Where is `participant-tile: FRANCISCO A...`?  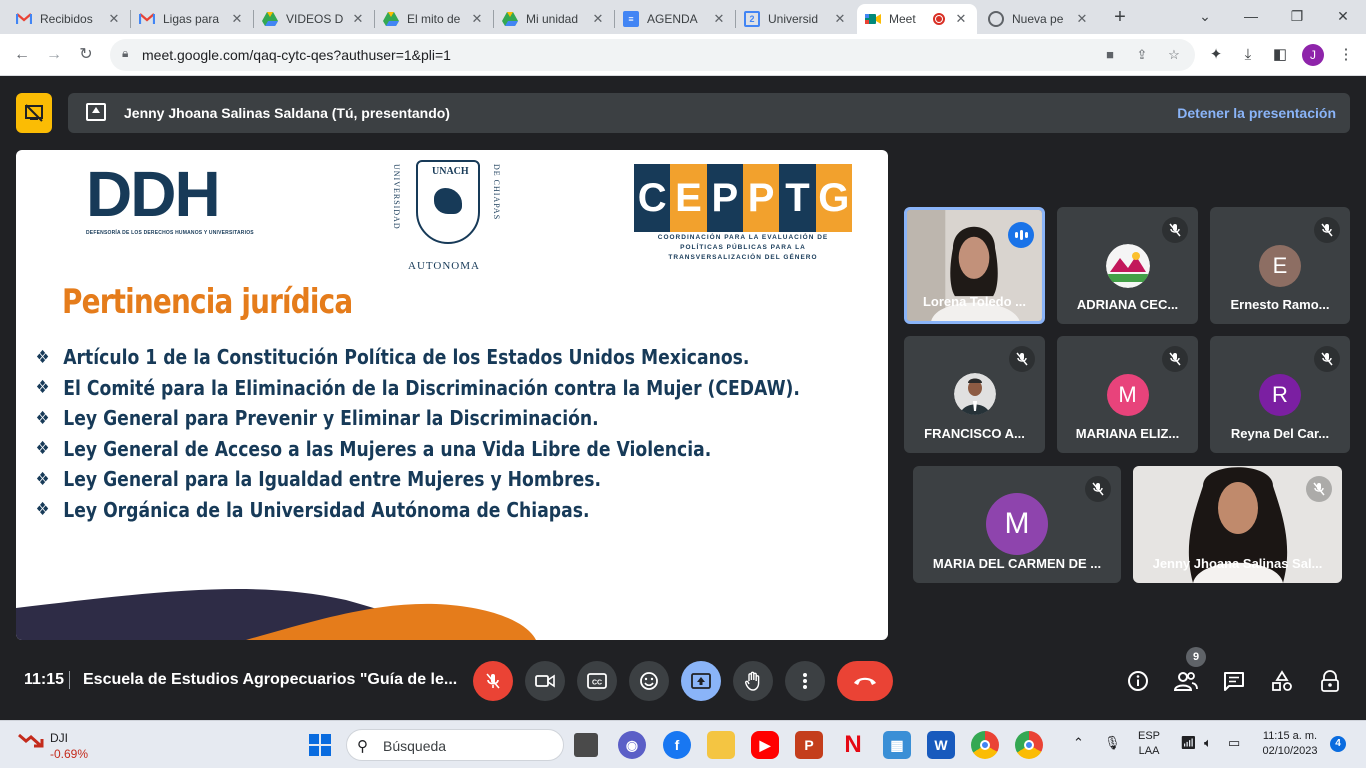
participant-tile: FRANCISCO A... is located at coordinates (974, 394).